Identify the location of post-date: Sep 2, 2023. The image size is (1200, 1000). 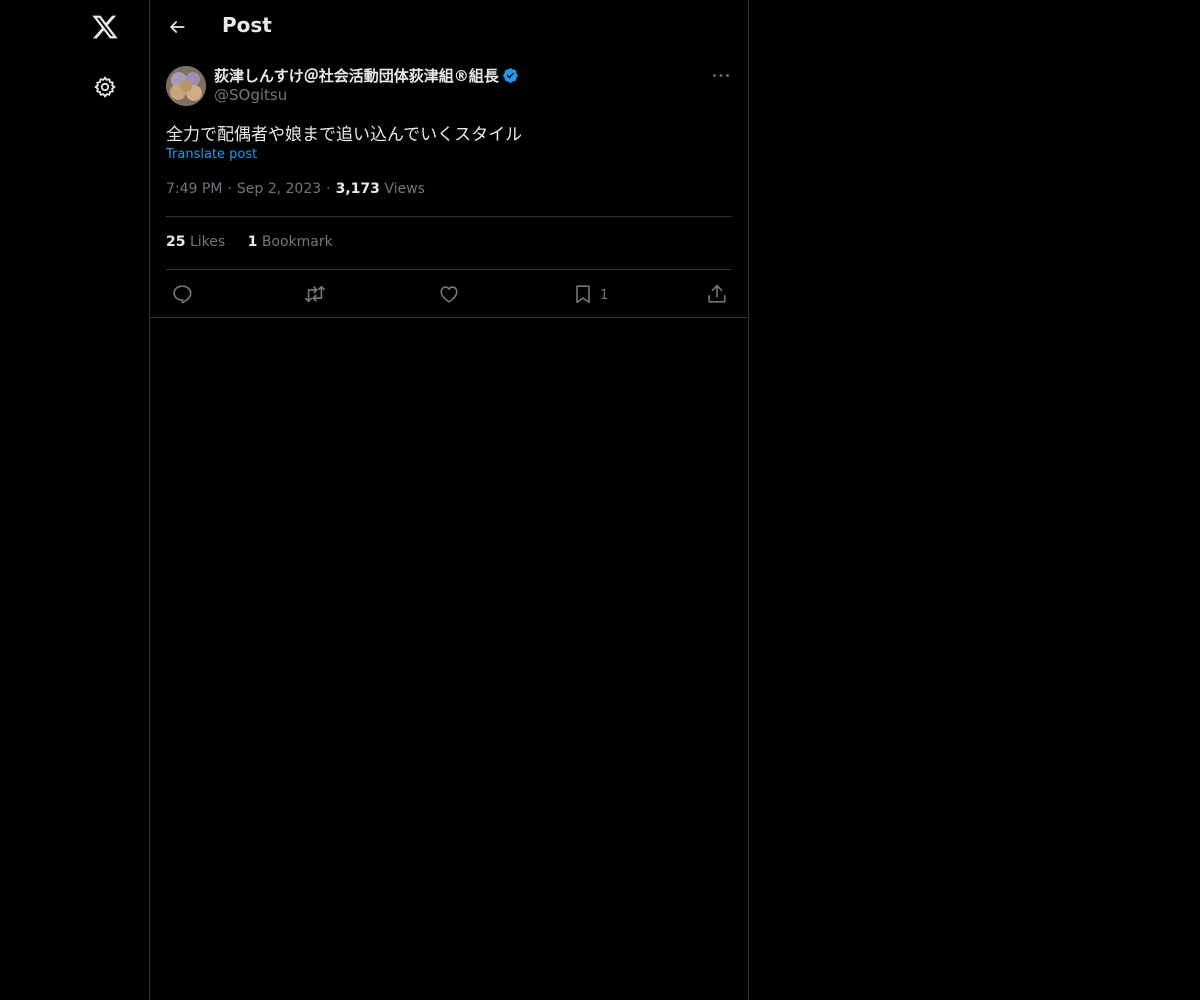
(279, 189).